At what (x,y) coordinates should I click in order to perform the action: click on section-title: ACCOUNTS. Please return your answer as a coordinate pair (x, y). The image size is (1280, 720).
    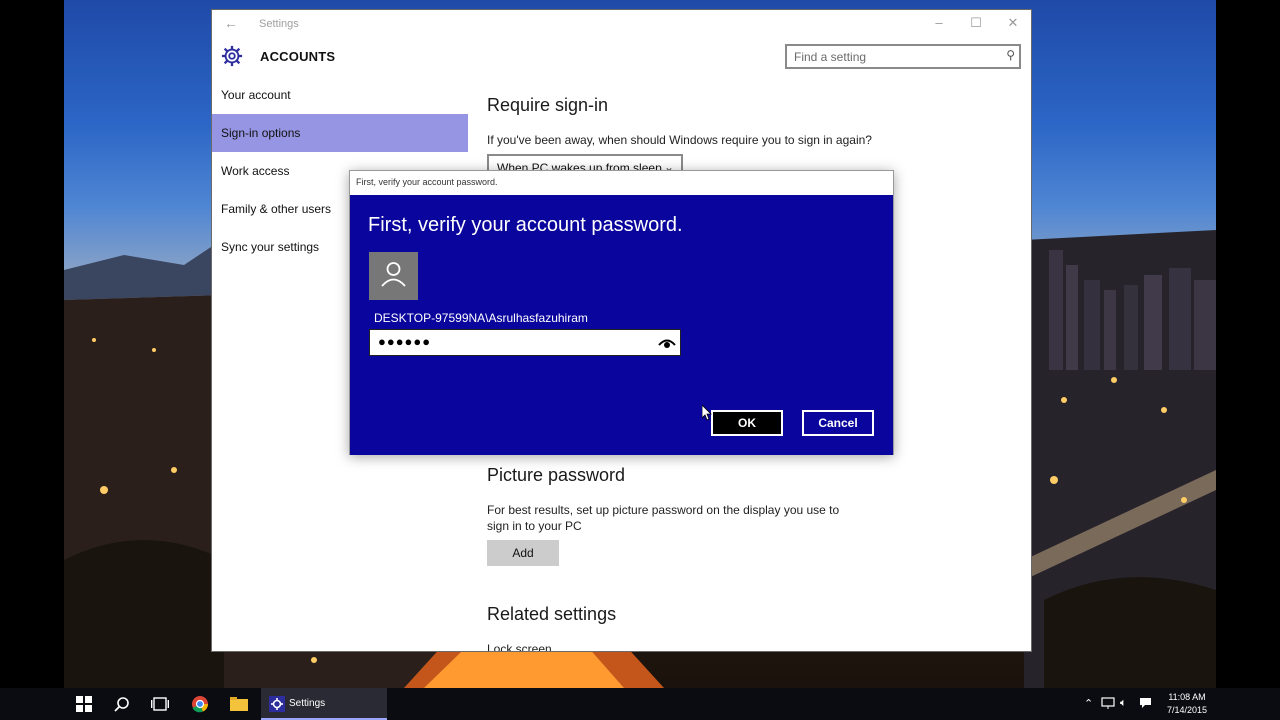
    Looking at the image, I should click on (298, 56).